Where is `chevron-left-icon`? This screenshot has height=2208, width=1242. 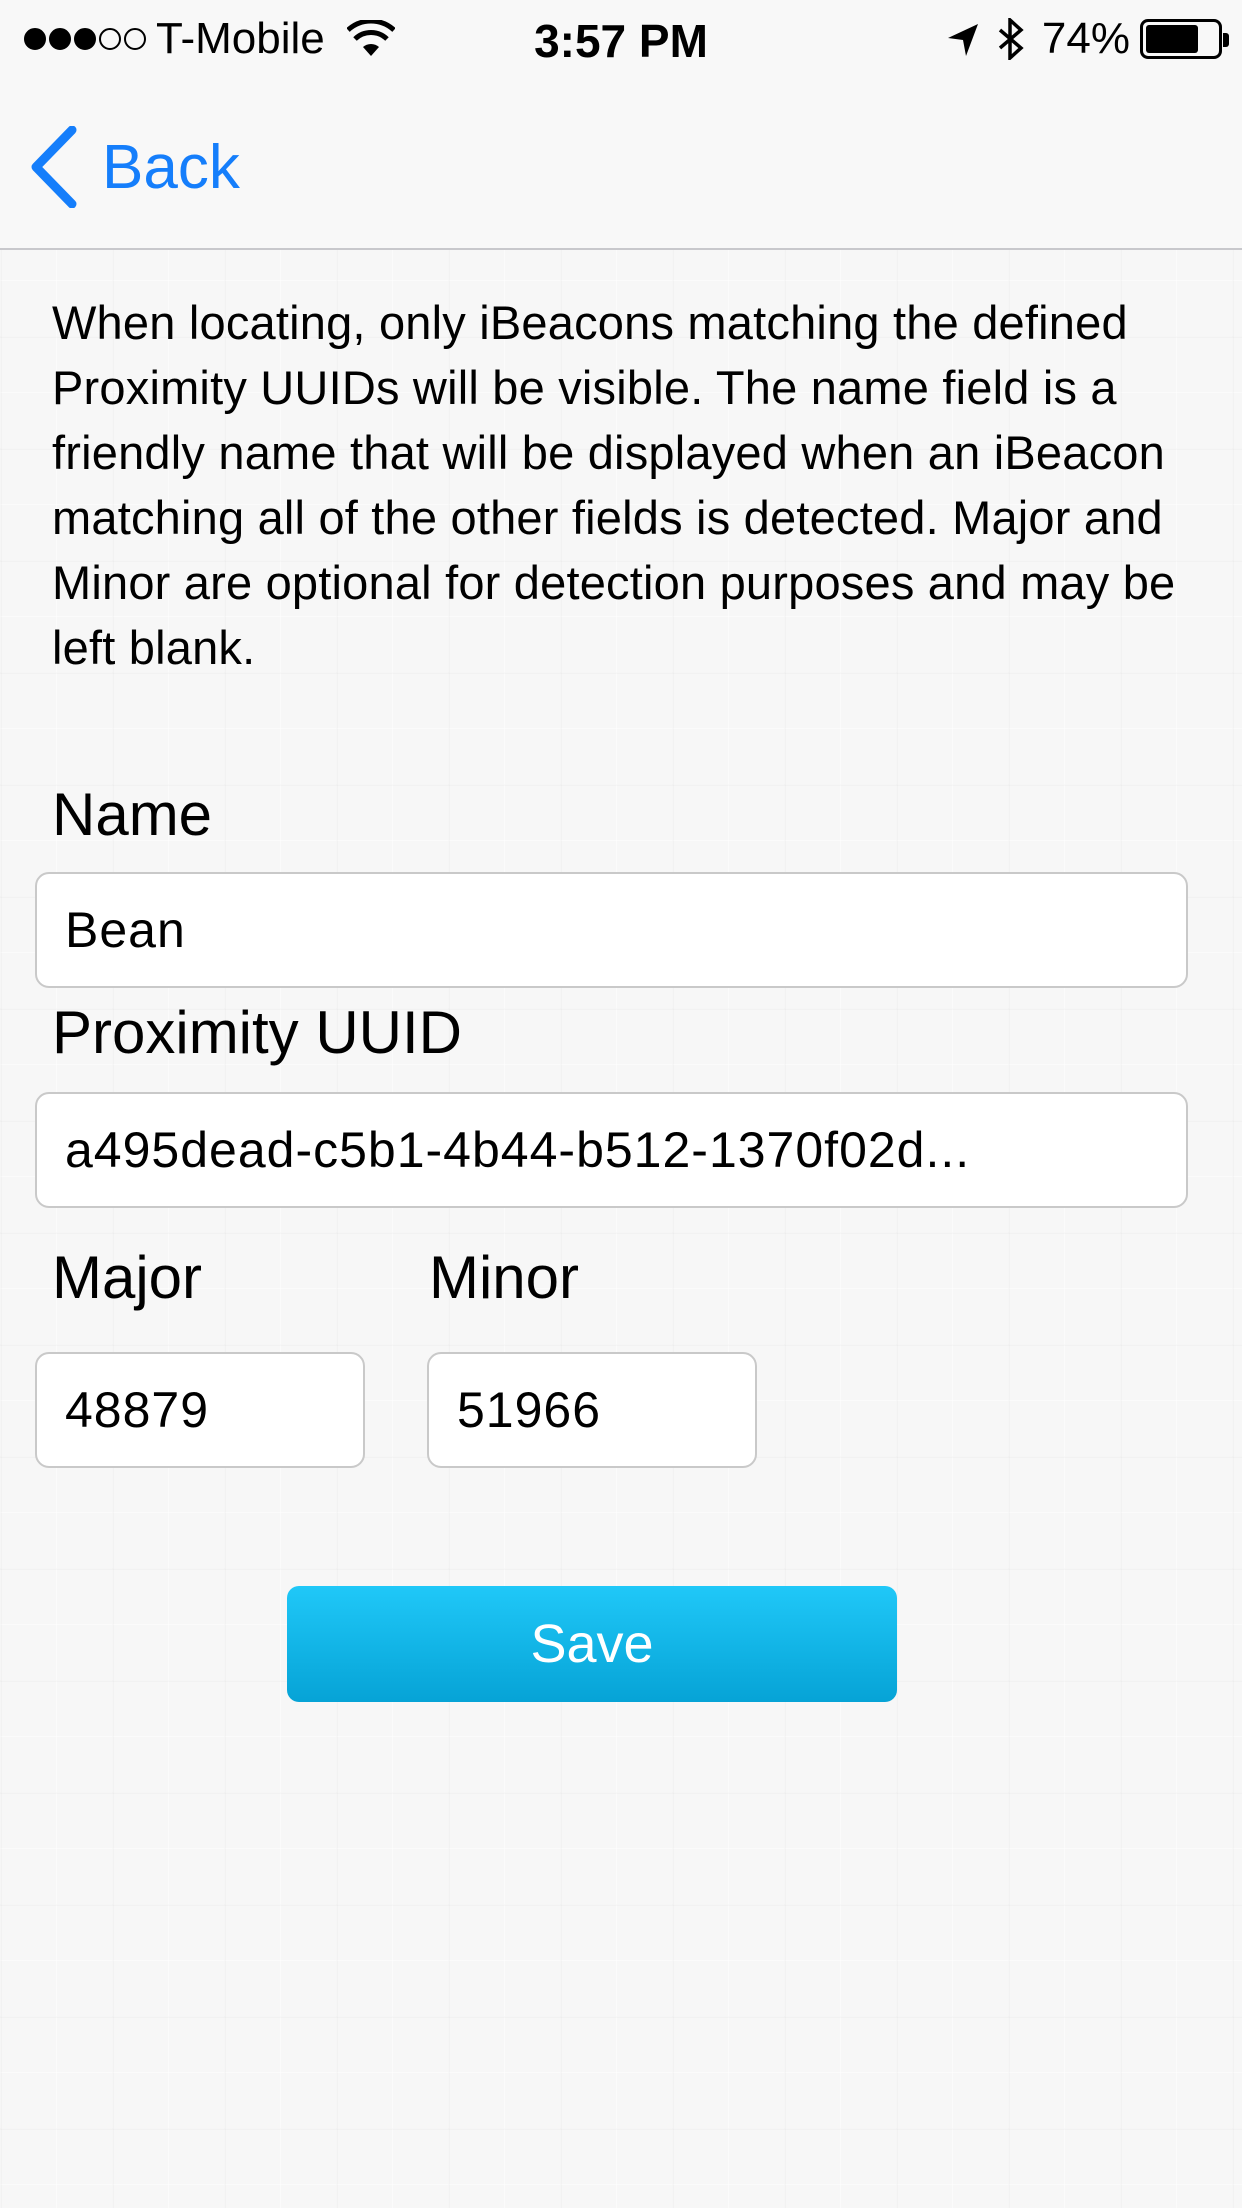
chevron-left-icon is located at coordinates (54, 167).